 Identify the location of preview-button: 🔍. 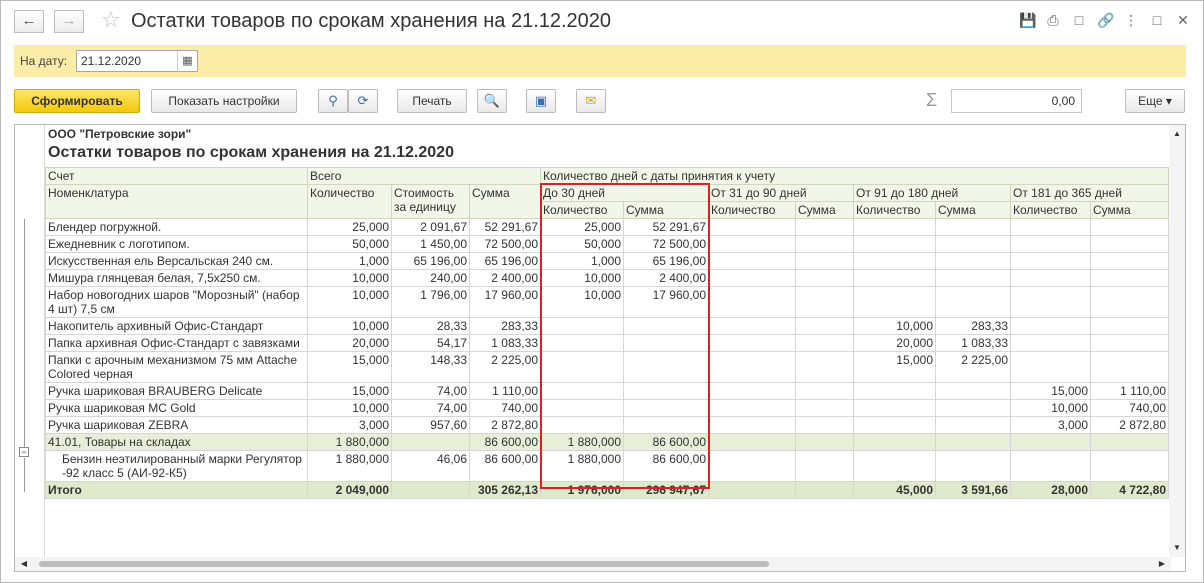
(492, 101).